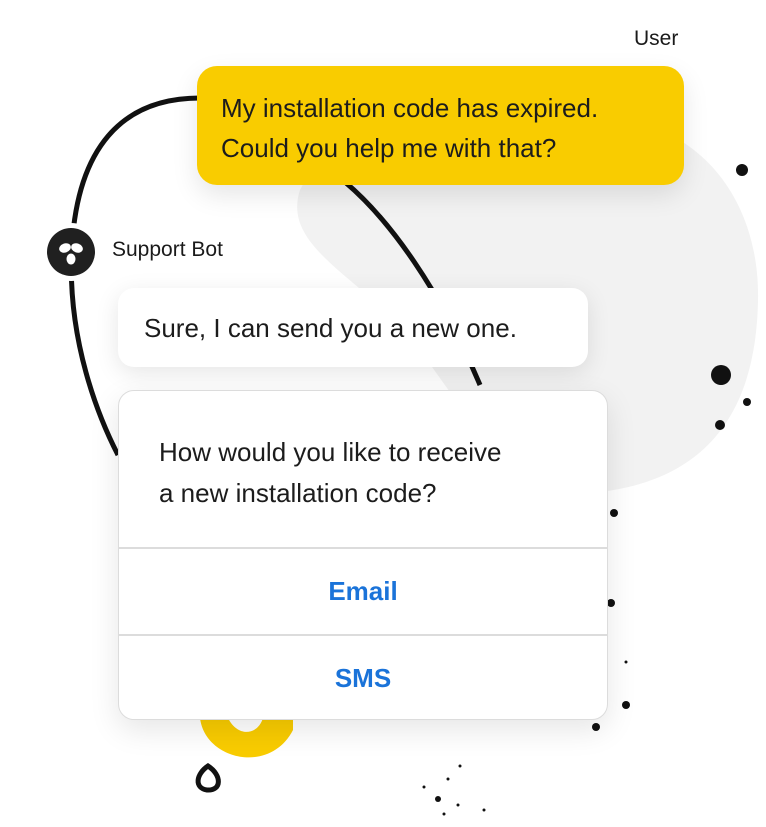 The image size is (766, 827). I want to click on bot-name-label: Support Bot, so click(167, 249).